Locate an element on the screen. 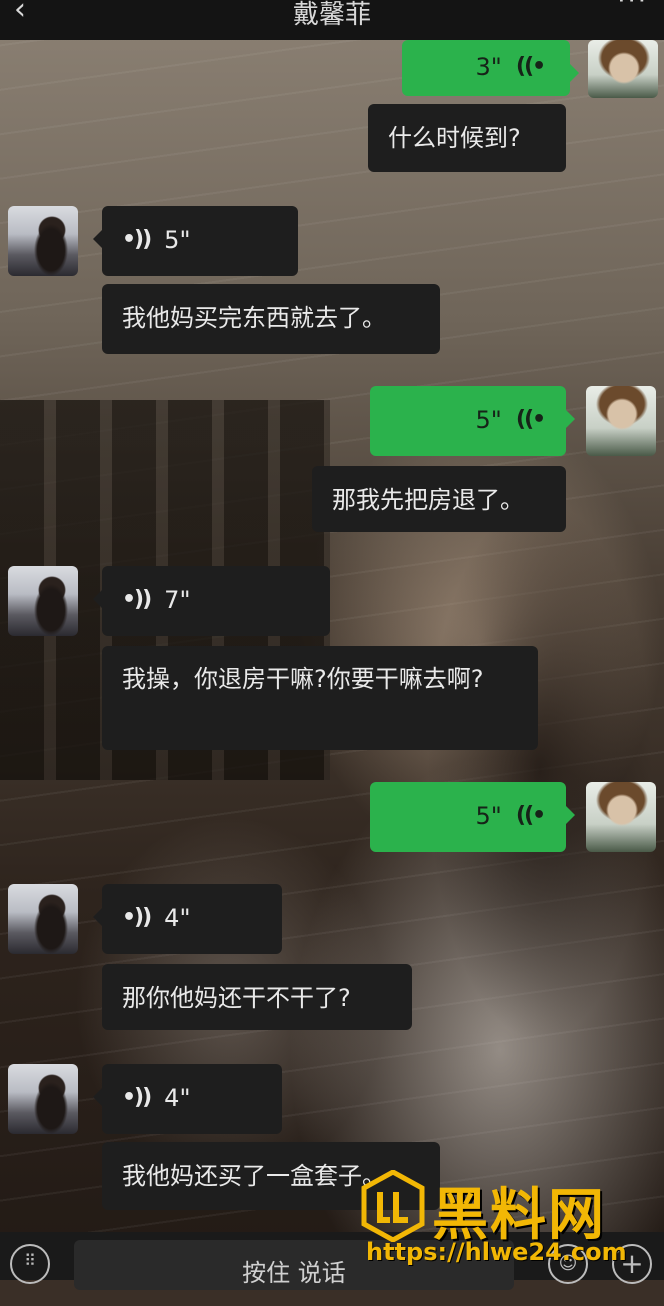  voice-duration: 3" is located at coordinates (488, 67).